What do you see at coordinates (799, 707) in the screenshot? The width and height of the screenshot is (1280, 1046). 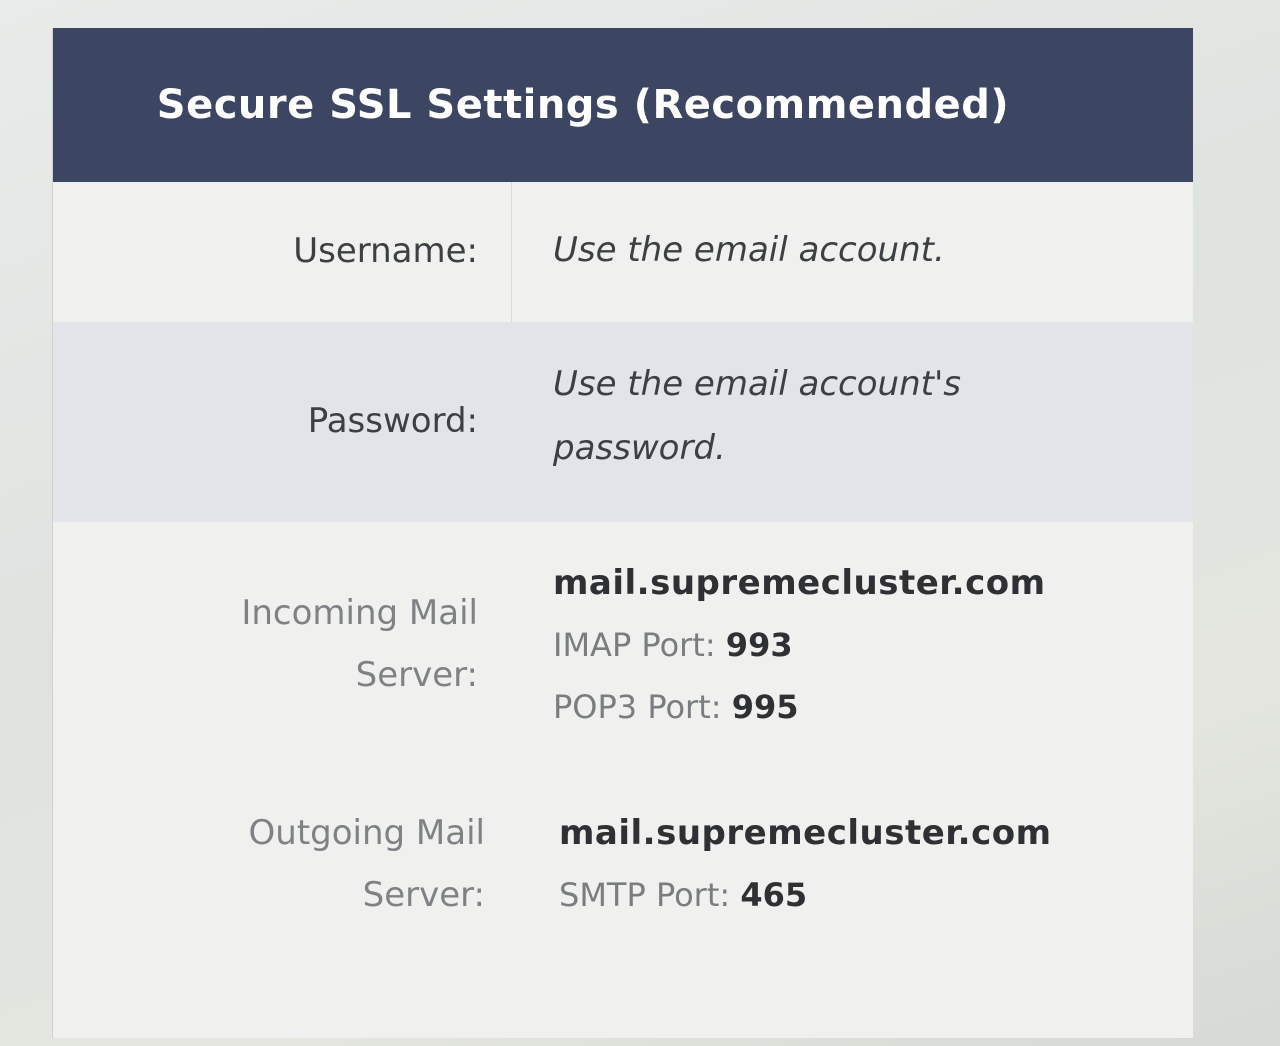 I see `pop3-port-line: POP3 Port: 995` at bounding box center [799, 707].